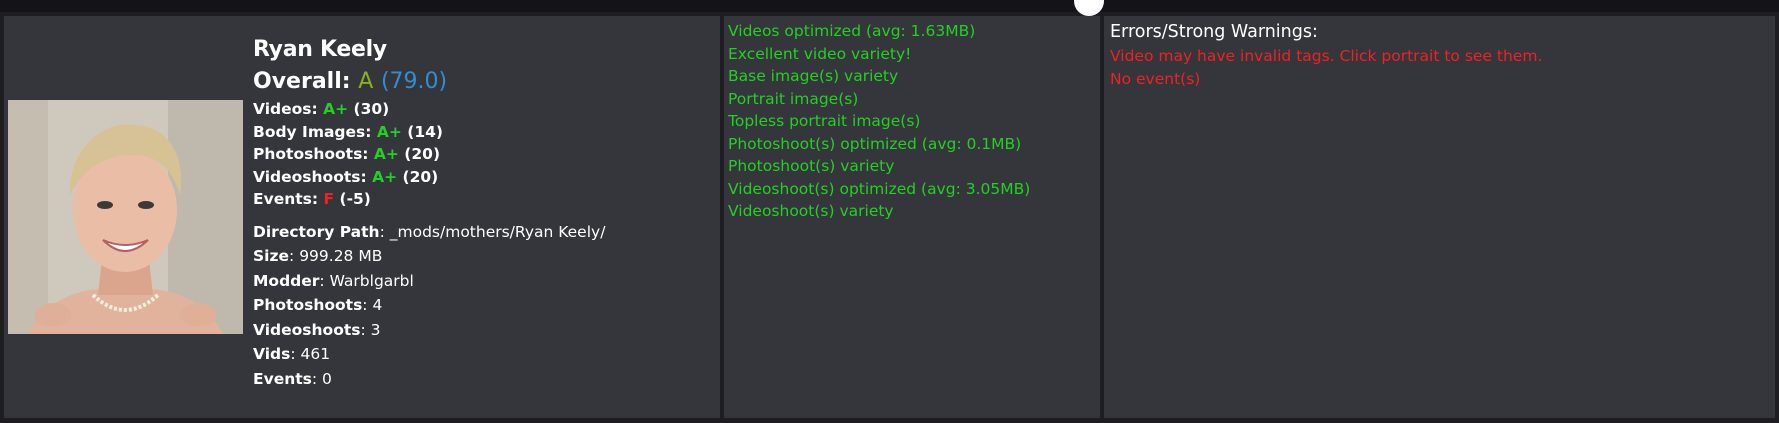  I want to click on stat-grade: F, so click(329, 199).